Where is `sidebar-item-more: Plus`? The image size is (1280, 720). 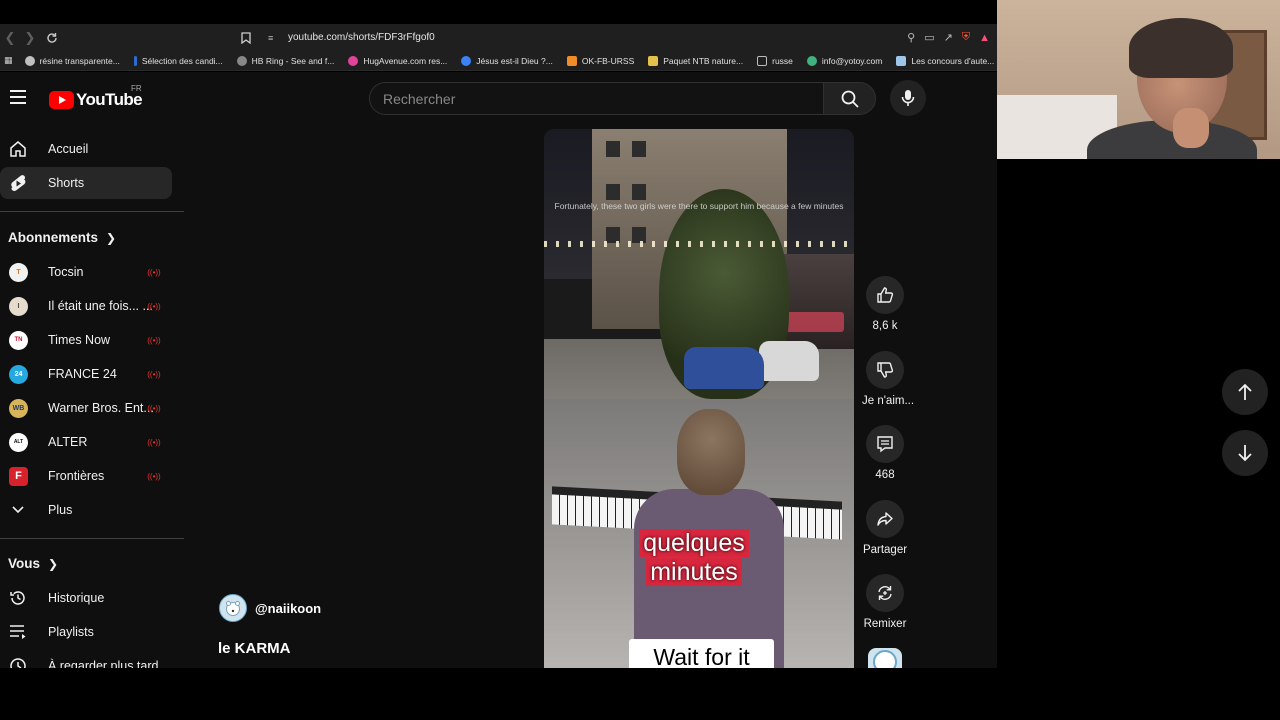 sidebar-item-more: Plus is located at coordinates (86, 510).